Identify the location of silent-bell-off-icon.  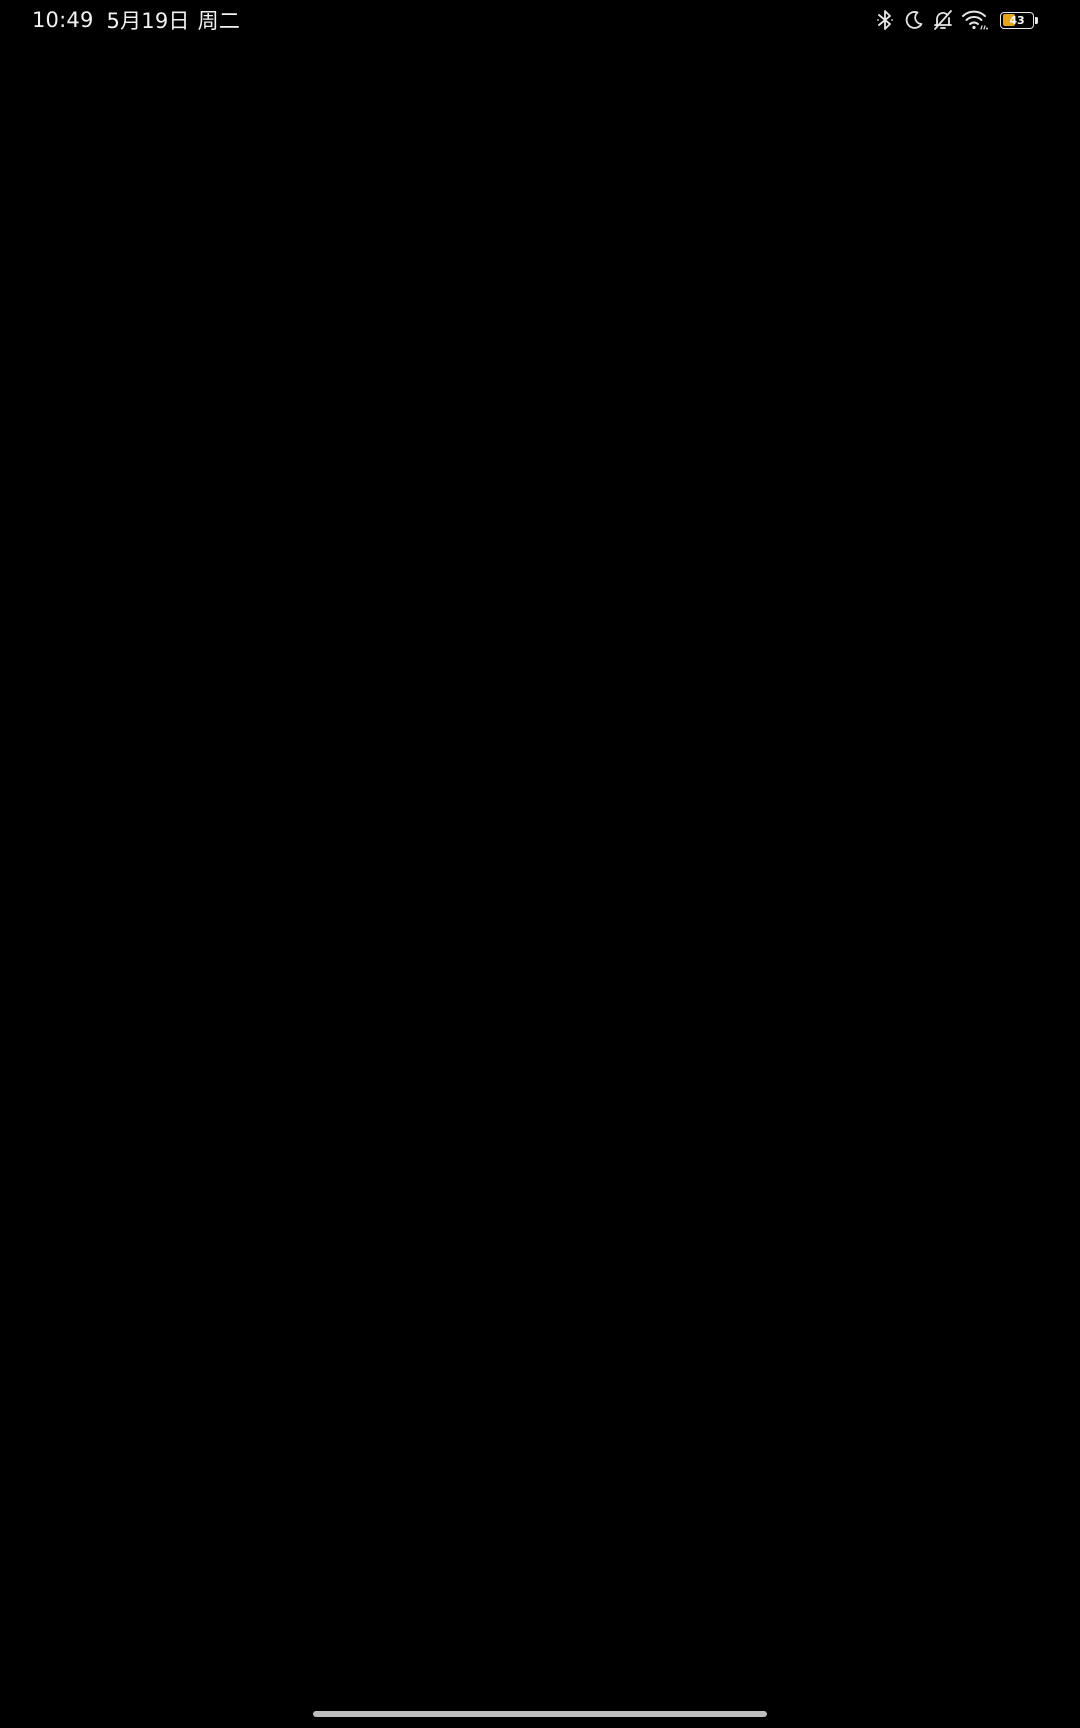
(943, 20).